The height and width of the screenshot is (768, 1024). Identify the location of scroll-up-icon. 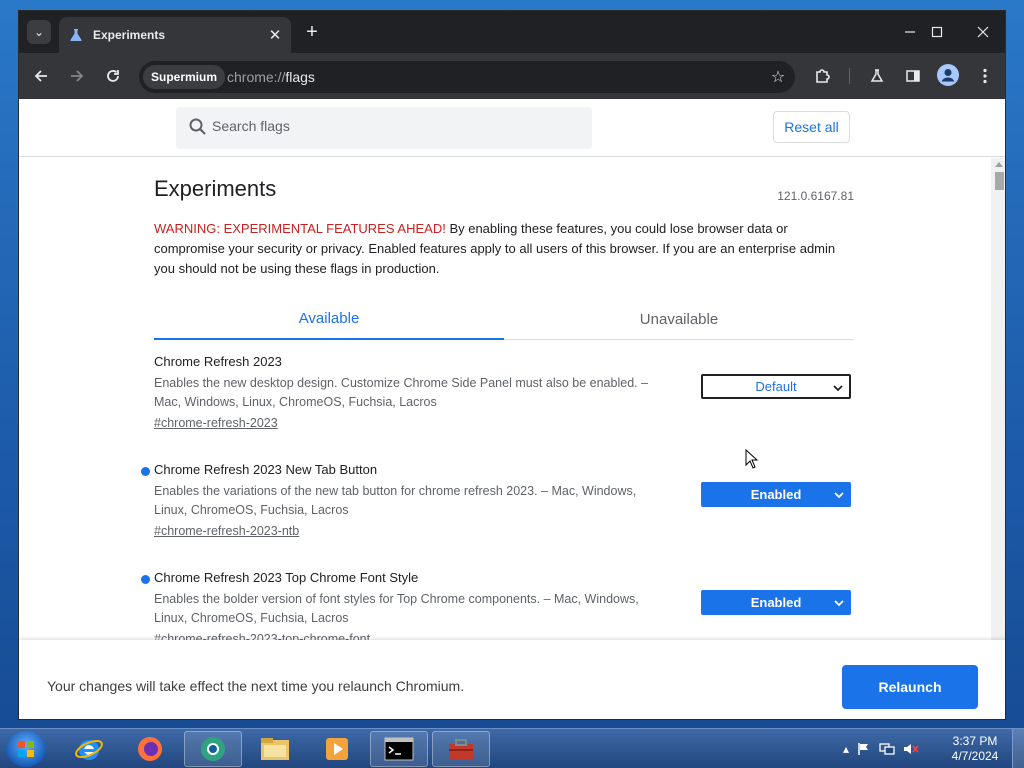
(999, 164).